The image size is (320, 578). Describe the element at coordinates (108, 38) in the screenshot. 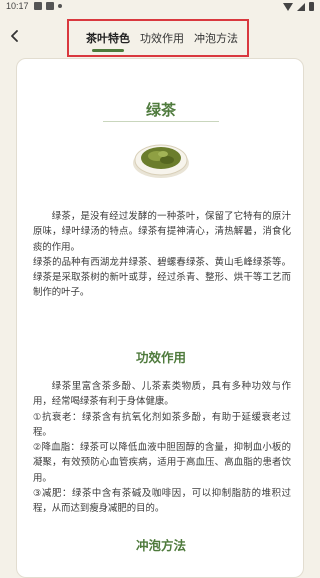

I see `tab-label: 茶叶特色` at that location.